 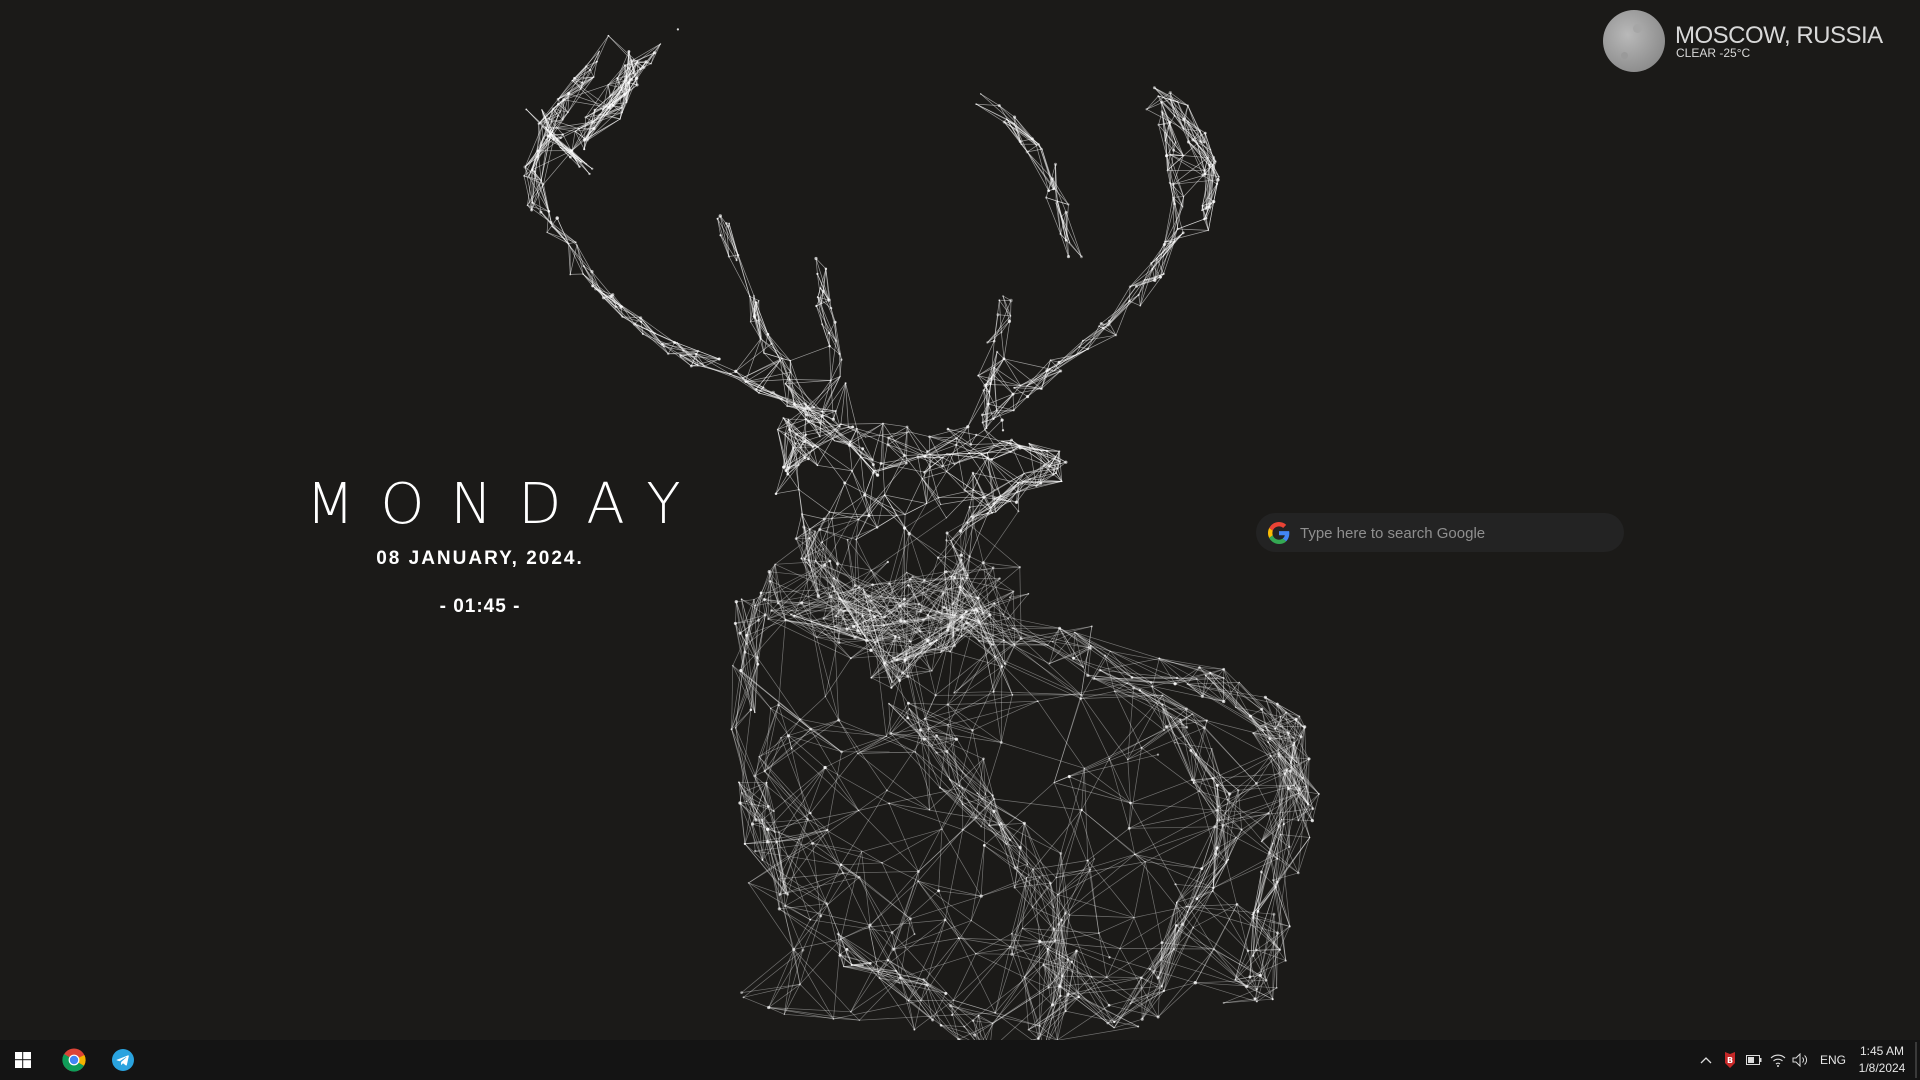 I want to click on volume-icon, so click(x=1799, y=1060).